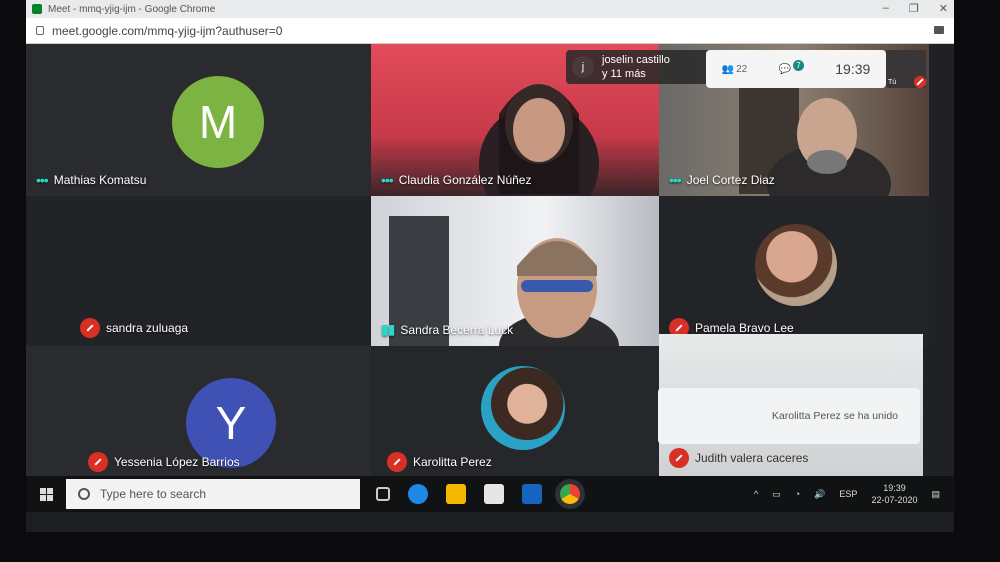 Image resolution: width=1000 pixels, height=562 pixels. I want to click on notifications-icon: ▤, so click(935, 494).